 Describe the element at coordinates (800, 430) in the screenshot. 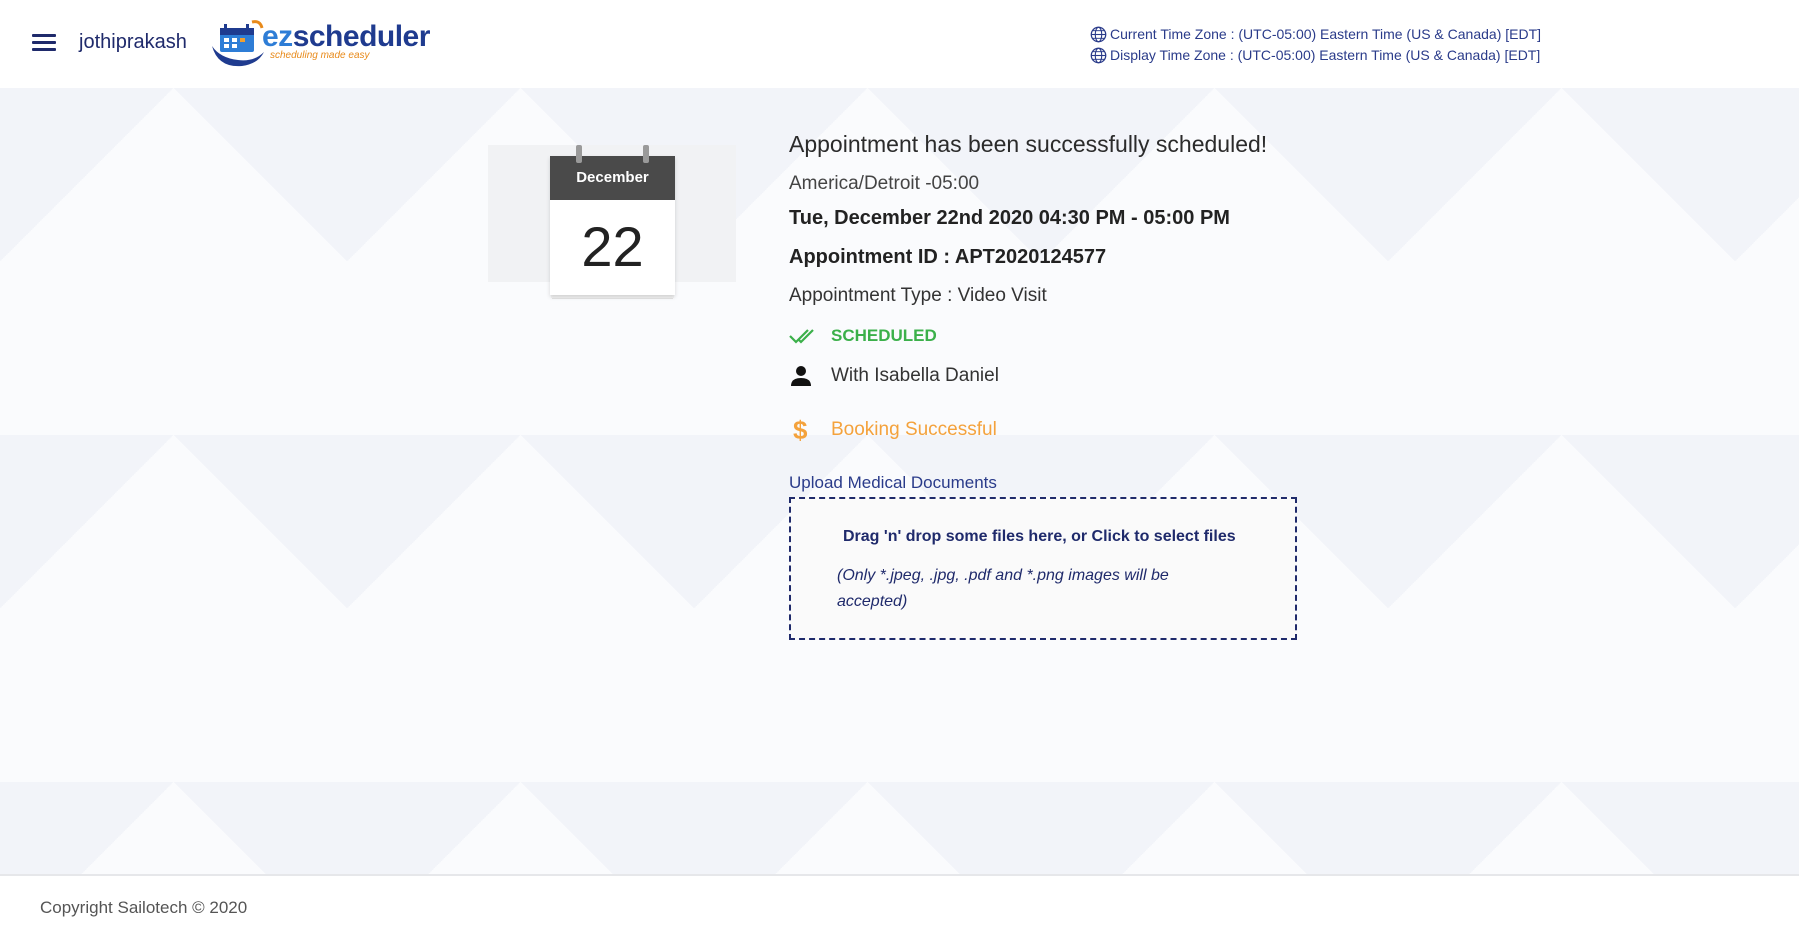

I see `dollar-icon: $` at that location.